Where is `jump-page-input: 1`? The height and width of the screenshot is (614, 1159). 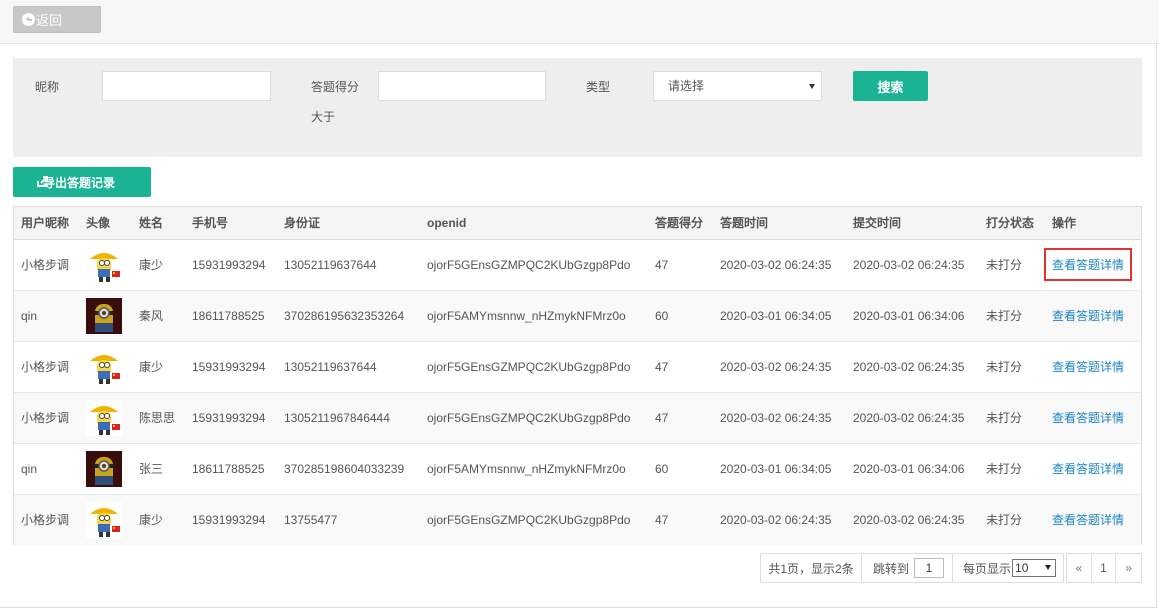
jump-page-input: 1 is located at coordinates (929, 568).